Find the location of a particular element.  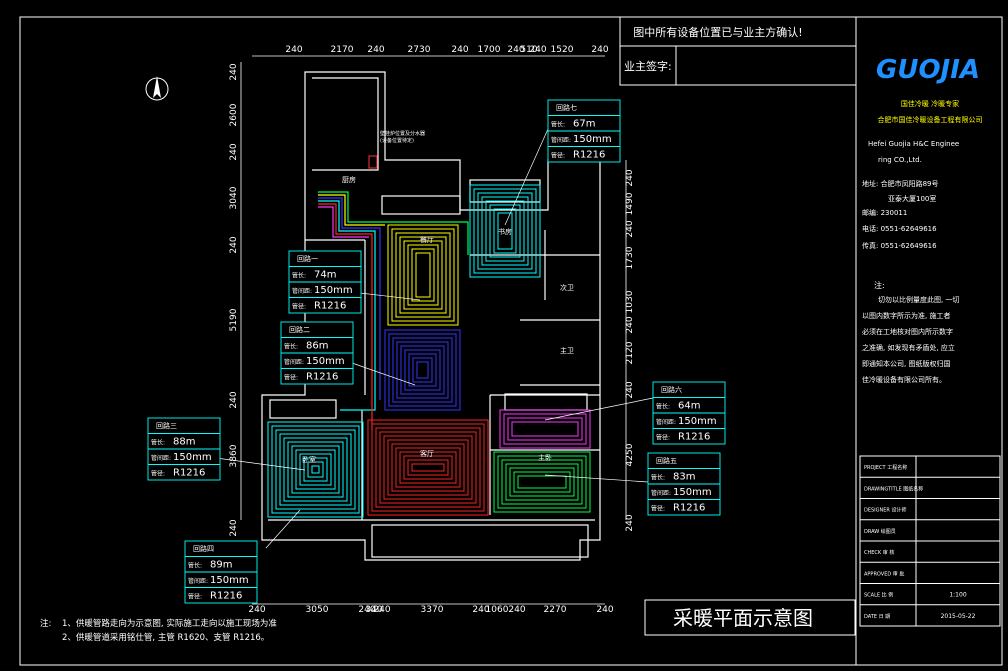

dimension-label: 2120 is located at coordinates (630, 352).